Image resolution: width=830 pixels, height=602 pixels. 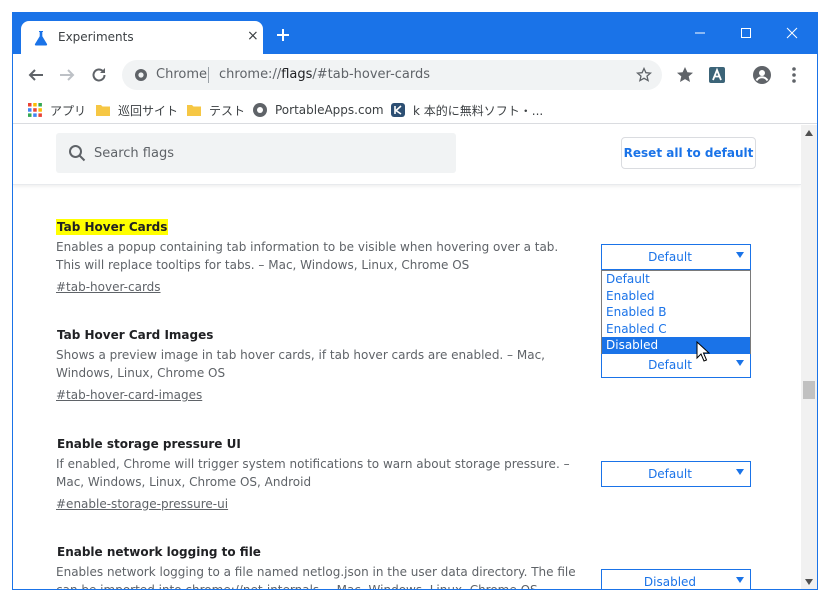 What do you see at coordinates (746, 33) in the screenshot?
I see `maximize-icon` at bounding box center [746, 33].